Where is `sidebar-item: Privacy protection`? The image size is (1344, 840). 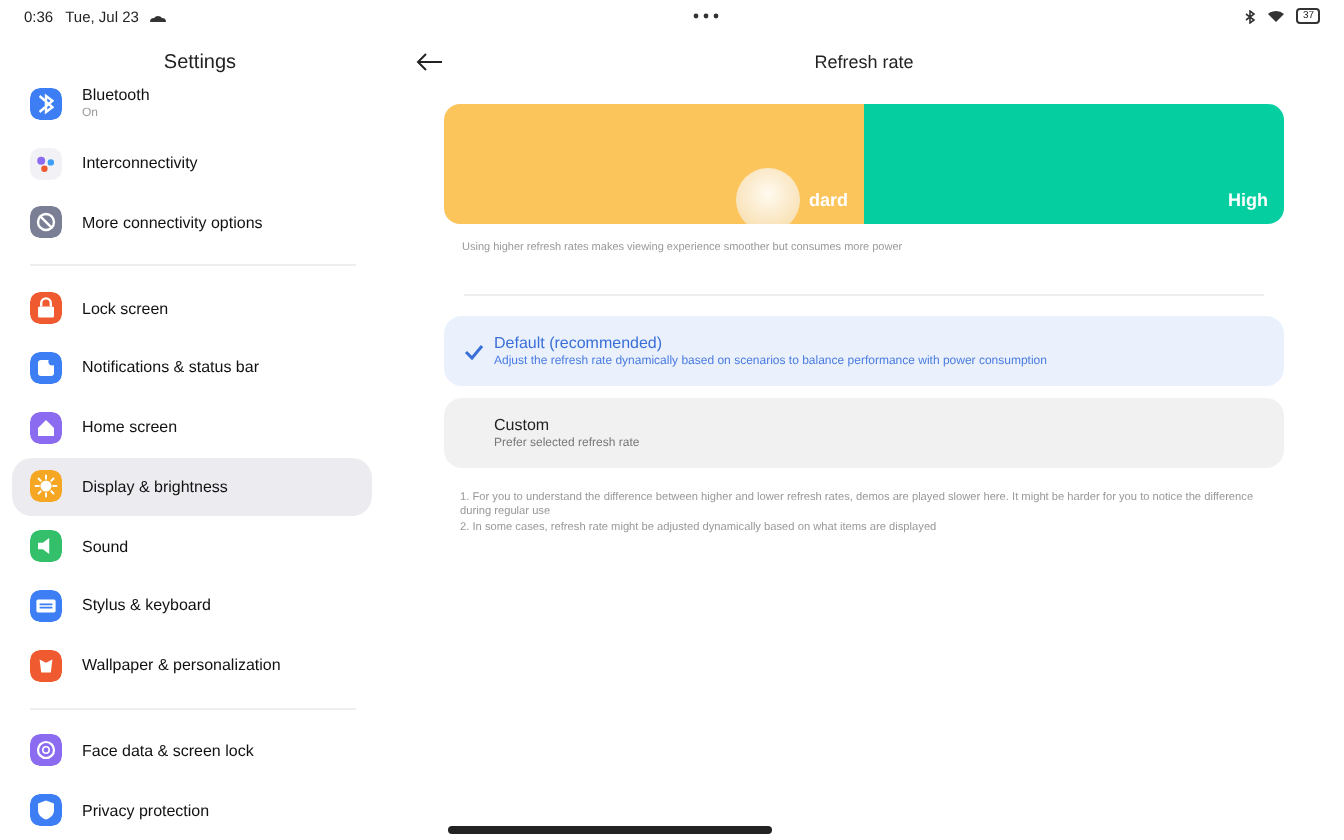 sidebar-item: Privacy protection is located at coordinates (192, 810).